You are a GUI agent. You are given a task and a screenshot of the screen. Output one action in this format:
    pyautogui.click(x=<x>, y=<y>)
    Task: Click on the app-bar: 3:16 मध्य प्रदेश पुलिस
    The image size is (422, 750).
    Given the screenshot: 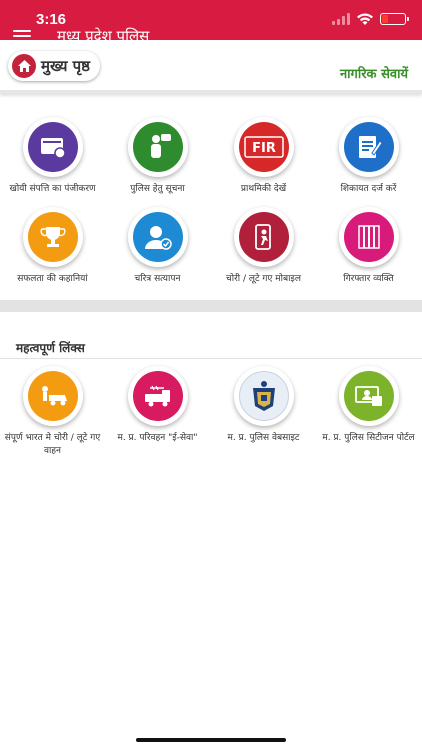 What is the action you would take?
    pyautogui.click(x=211, y=22)
    